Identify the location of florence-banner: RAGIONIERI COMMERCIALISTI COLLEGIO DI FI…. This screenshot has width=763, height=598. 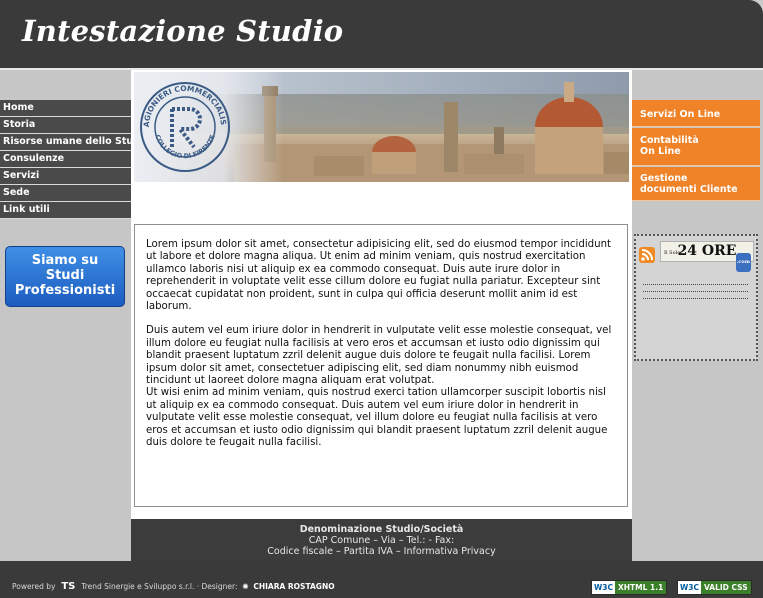
(381, 127).